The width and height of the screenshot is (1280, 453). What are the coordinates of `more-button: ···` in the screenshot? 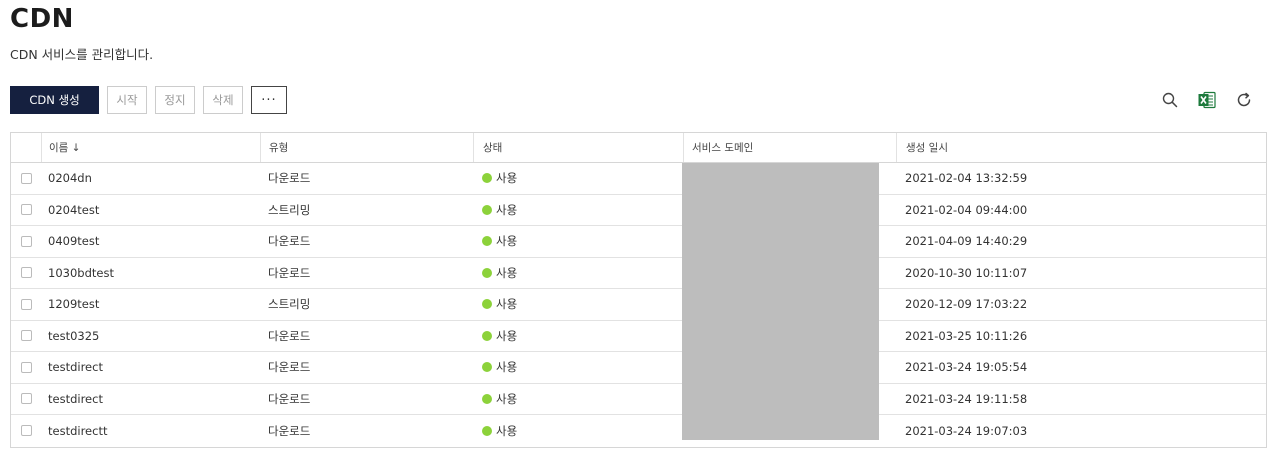 It's located at (269, 100).